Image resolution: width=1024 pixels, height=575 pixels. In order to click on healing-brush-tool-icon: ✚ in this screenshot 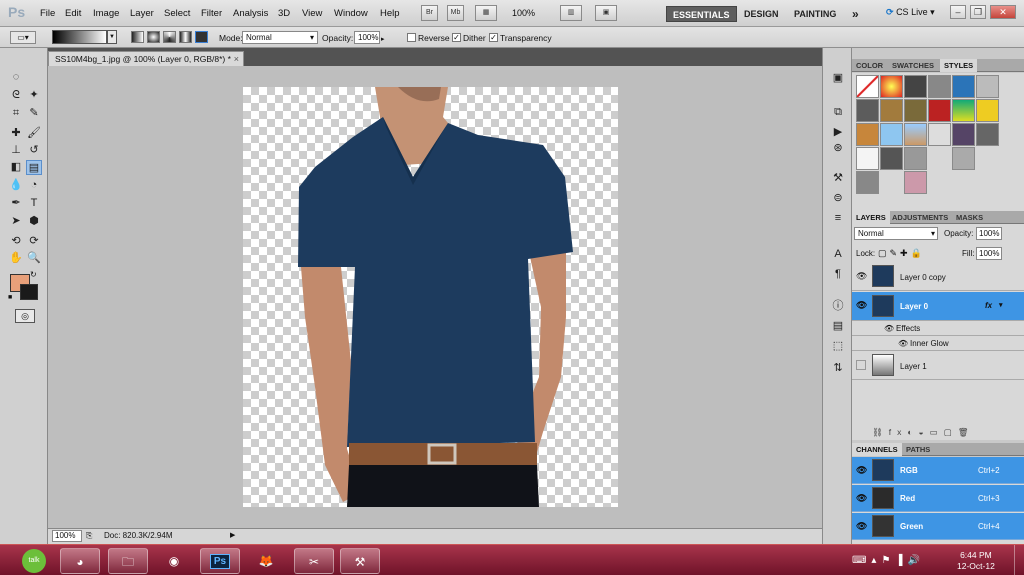, I will do `click(16, 133)`.